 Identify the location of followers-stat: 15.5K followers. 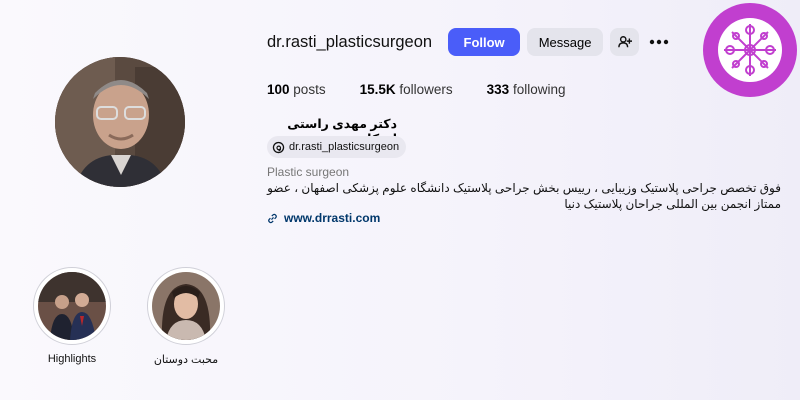
(406, 89).